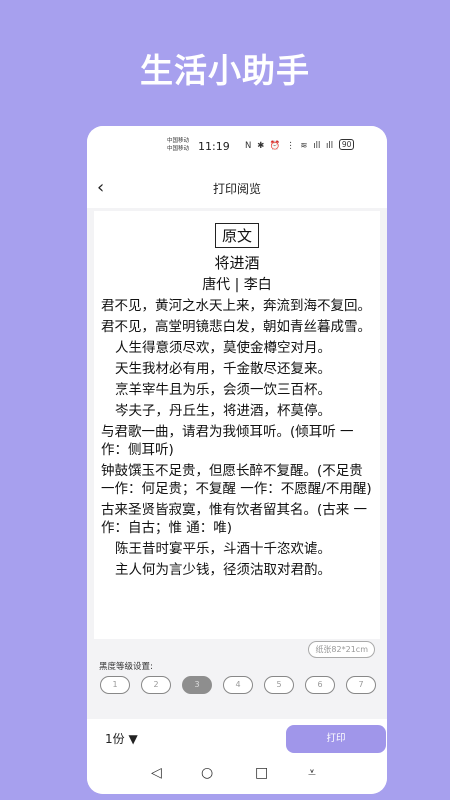  What do you see at coordinates (237, 775) in the screenshot?
I see `system-nav-bar: ◁ ○ □ ⩡` at bounding box center [237, 775].